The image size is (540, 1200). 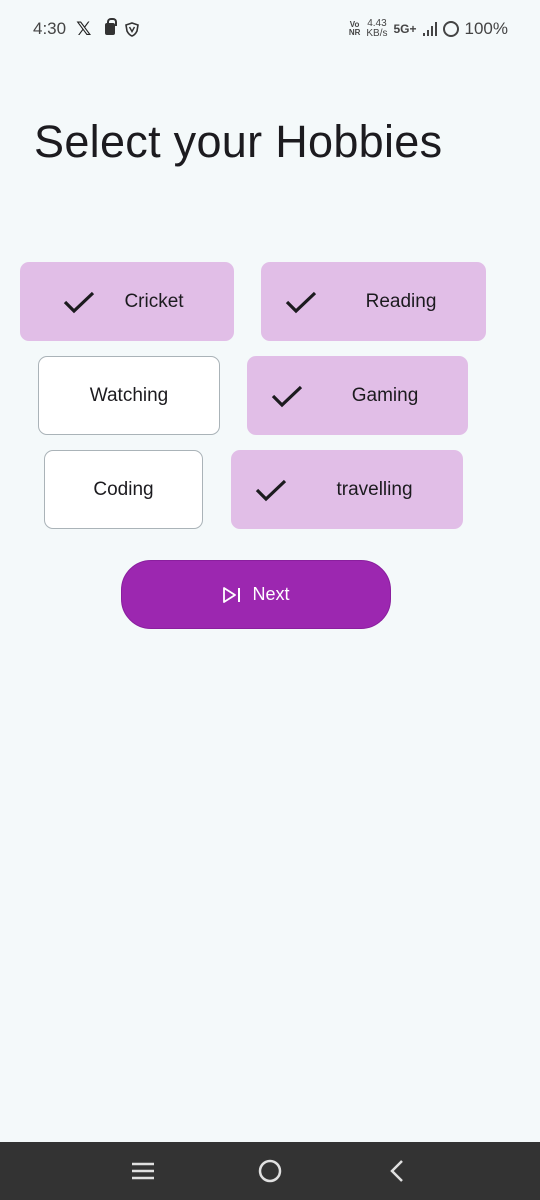 I want to click on hobby-label: Gaming, so click(x=385, y=395).